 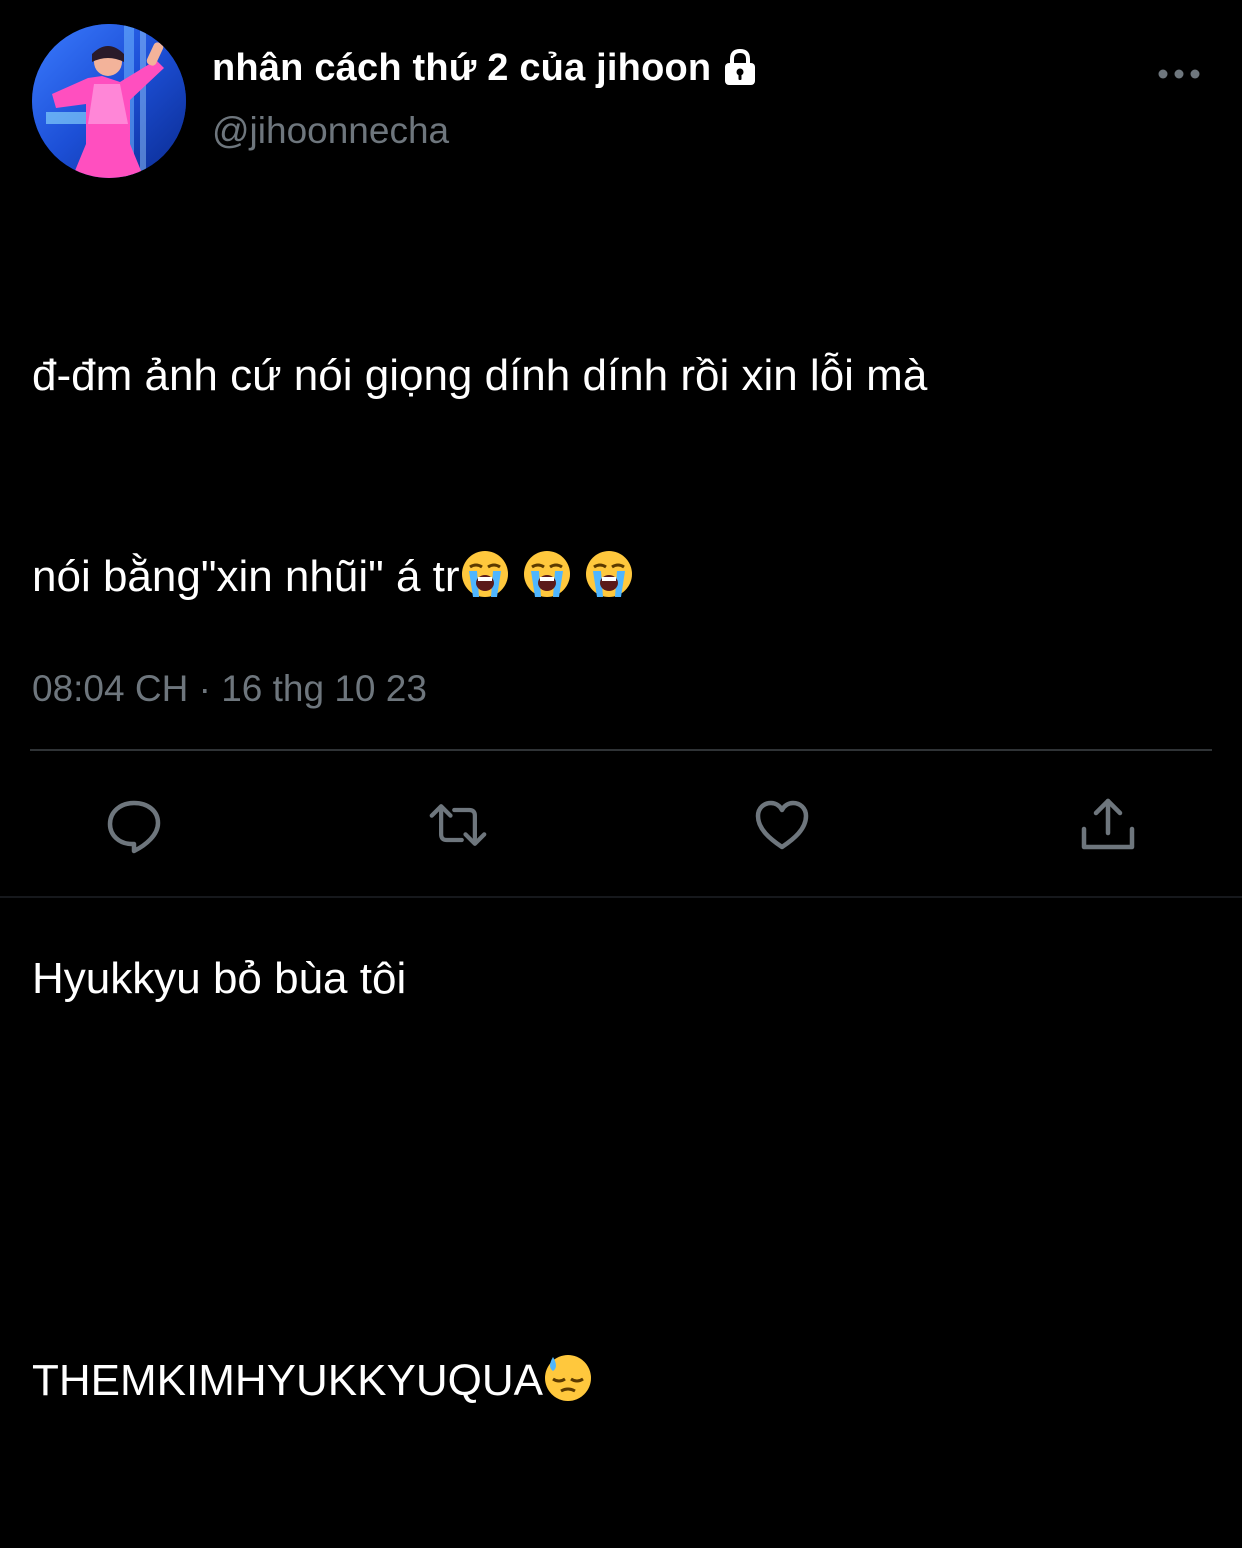 I want to click on avatar, so click(x=109, y=101).